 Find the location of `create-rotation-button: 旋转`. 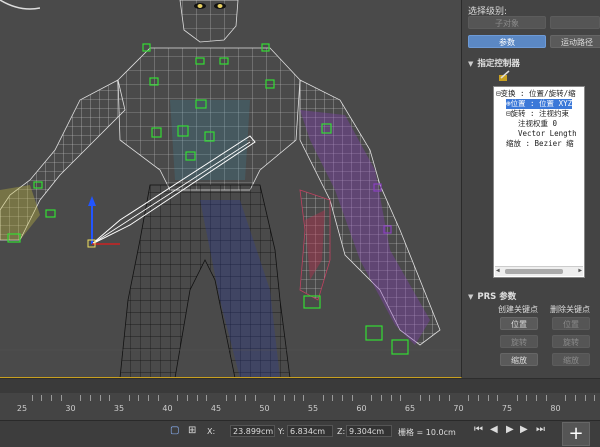

create-rotation-button: 旋转 is located at coordinates (519, 341).